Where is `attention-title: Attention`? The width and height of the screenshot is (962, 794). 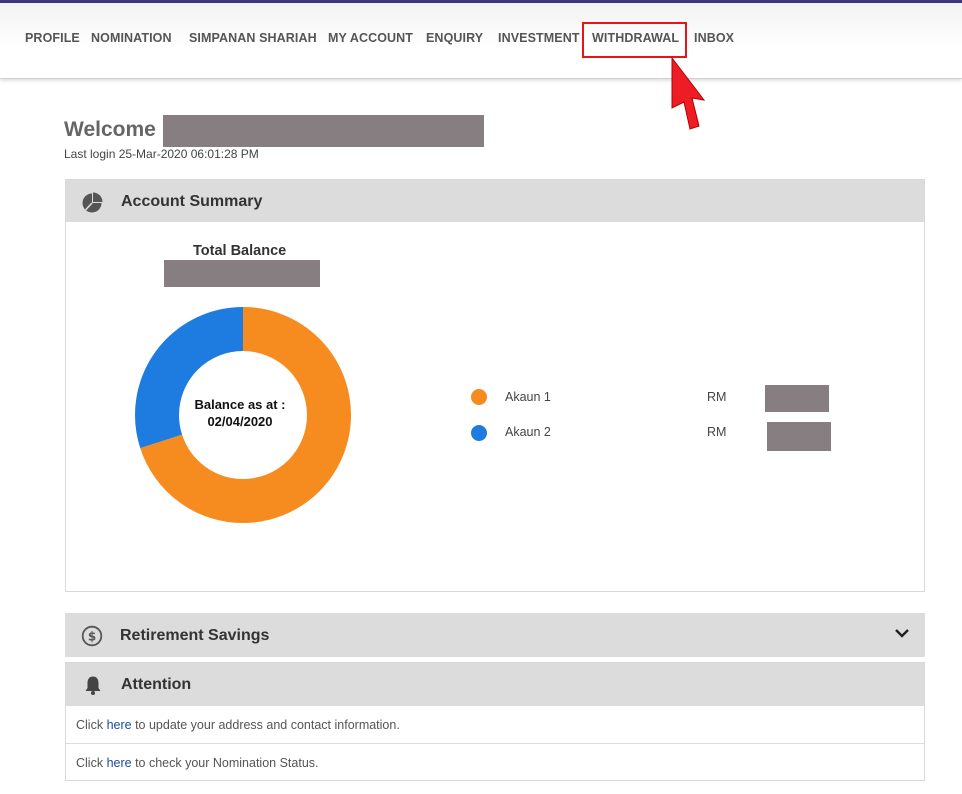 attention-title: Attention is located at coordinates (156, 684).